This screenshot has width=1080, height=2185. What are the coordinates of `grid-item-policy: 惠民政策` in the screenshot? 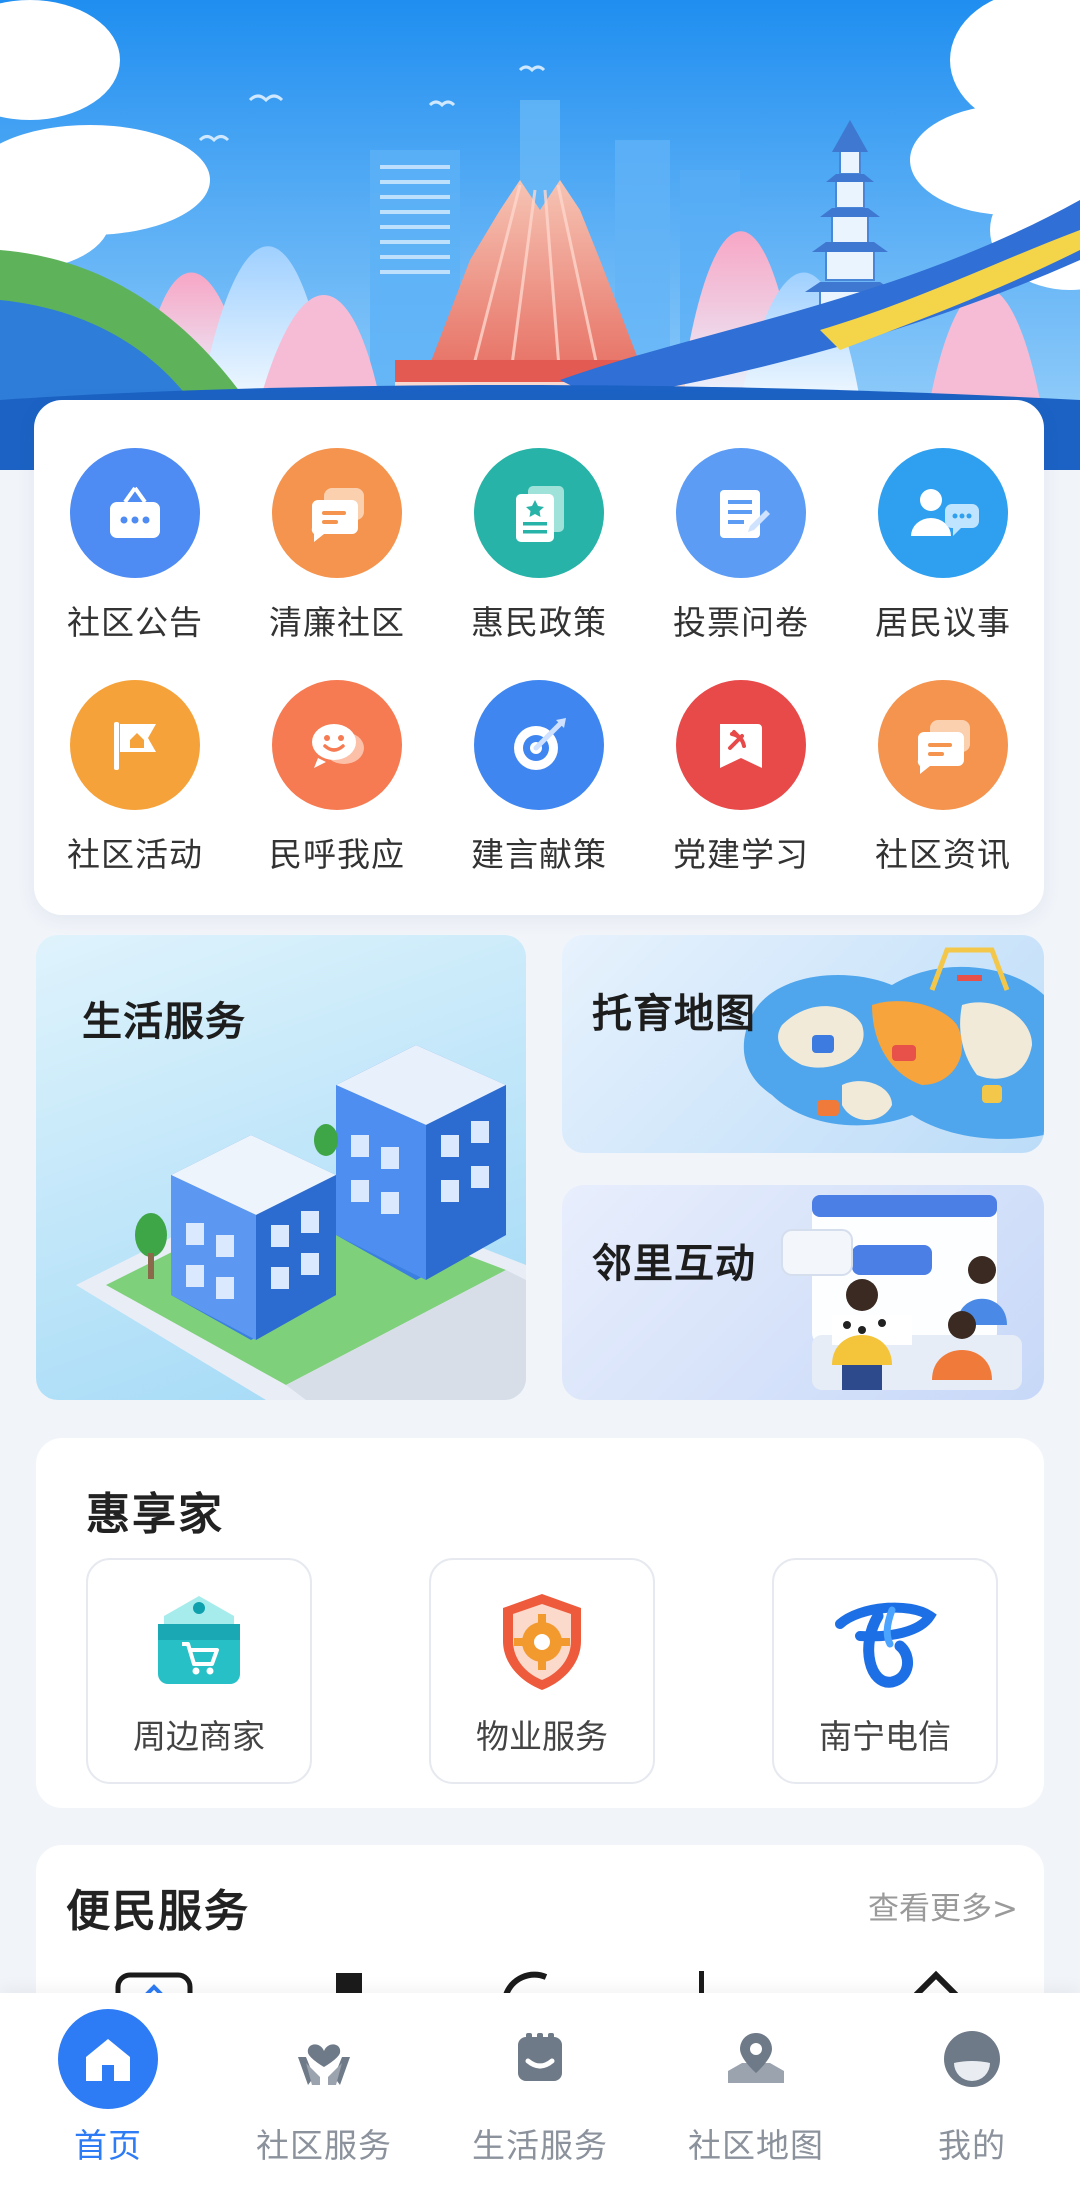 It's located at (539, 548).